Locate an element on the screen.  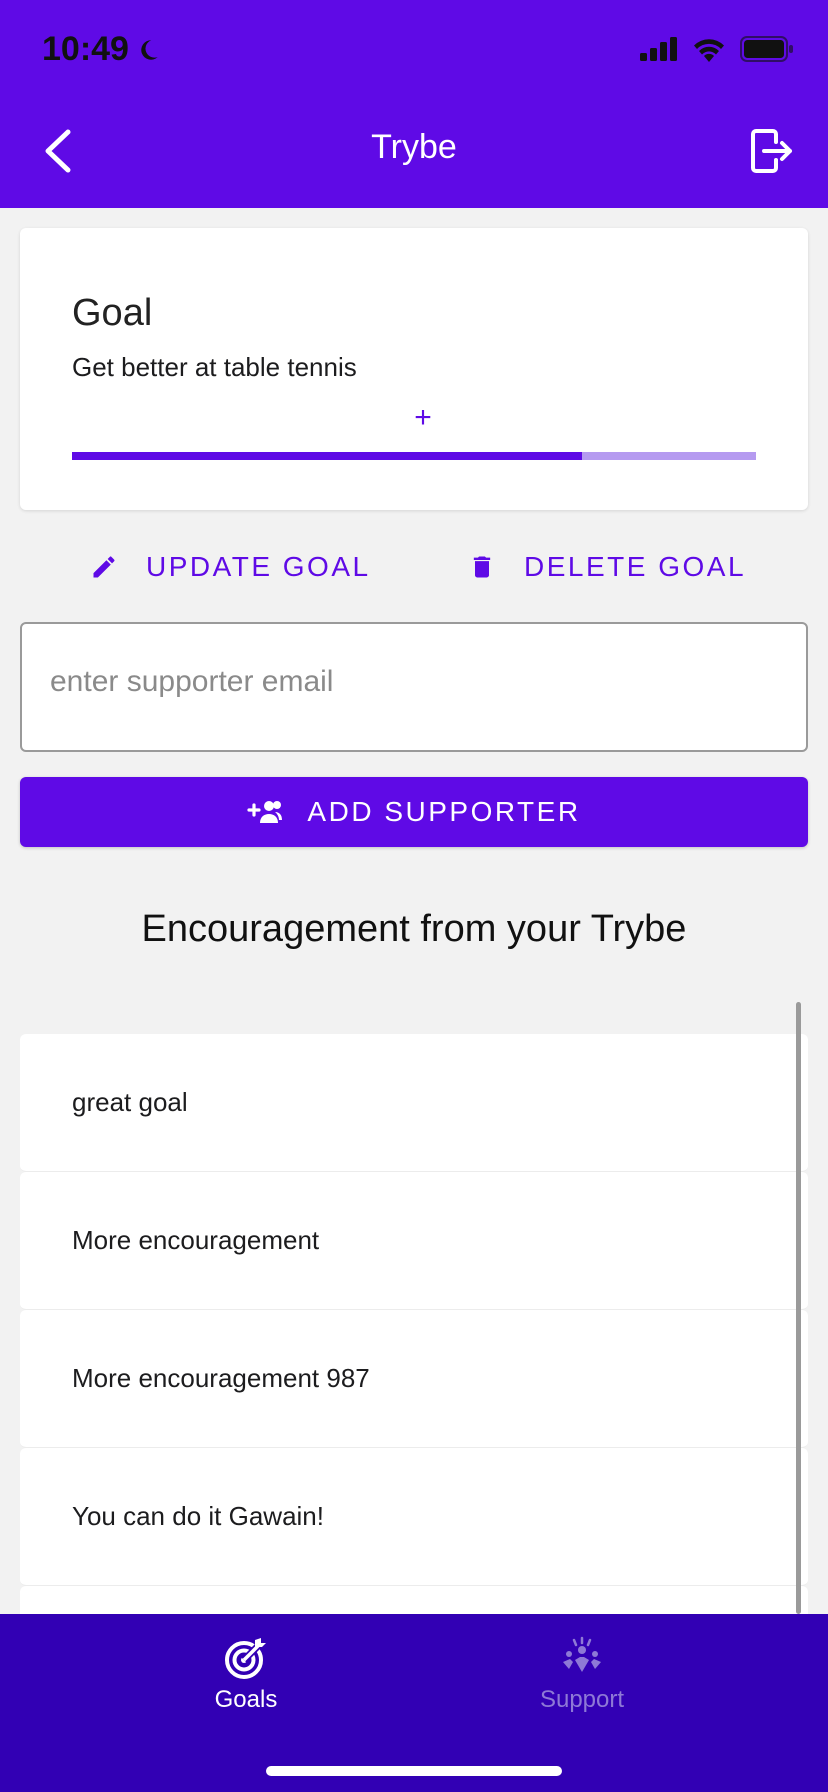
supporter-email-field is located at coordinates (414, 687).